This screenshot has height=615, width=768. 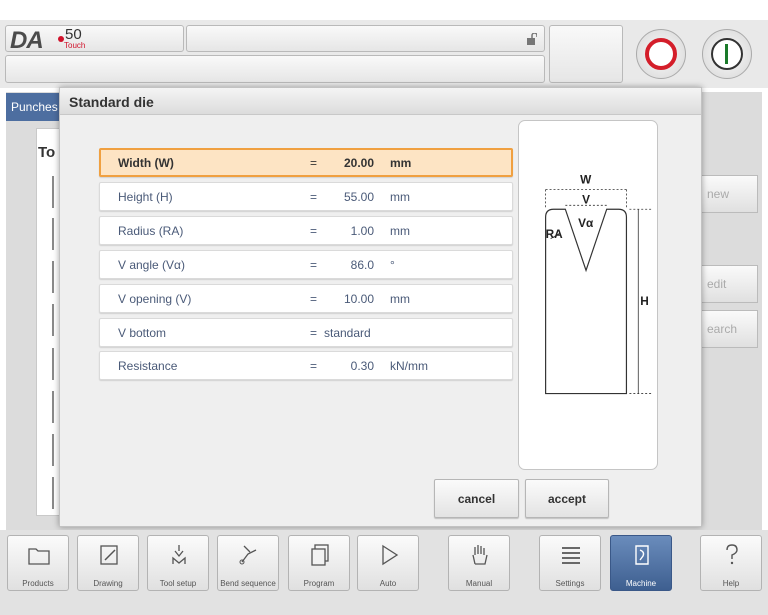 What do you see at coordinates (479, 583) in the screenshot?
I see `nav-label: Manual` at bounding box center [479, 583].